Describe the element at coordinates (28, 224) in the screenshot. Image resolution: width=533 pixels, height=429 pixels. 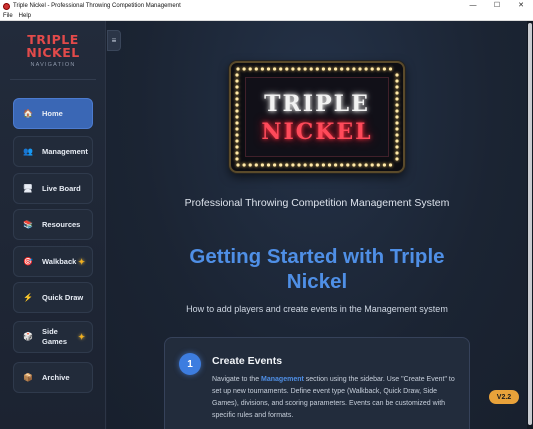
I see `books-icon: 📚` at that location.